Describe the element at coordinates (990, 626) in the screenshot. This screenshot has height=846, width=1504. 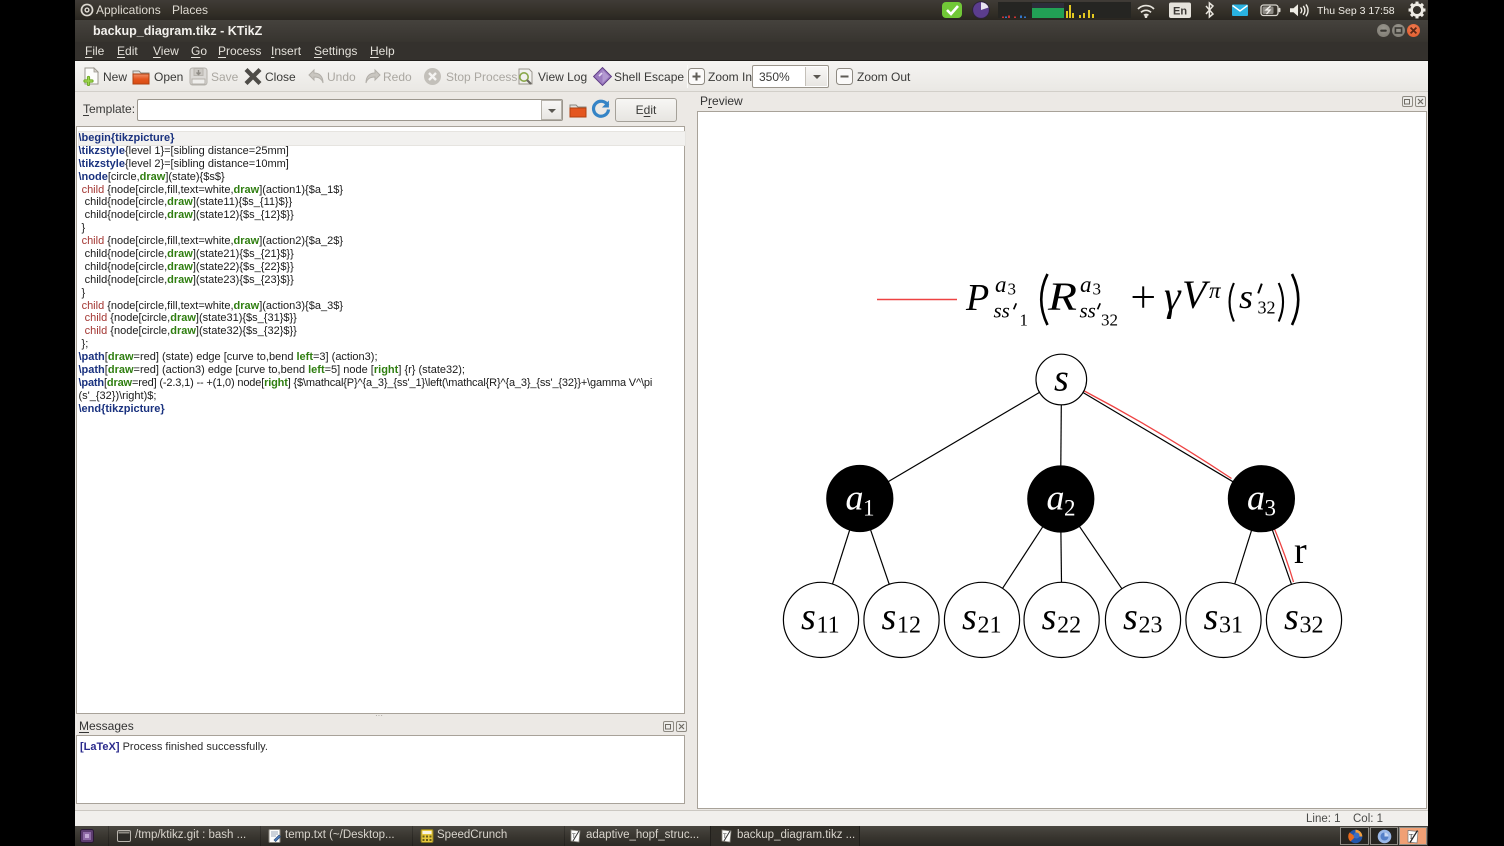
I see `svg-text: 21` at that location.